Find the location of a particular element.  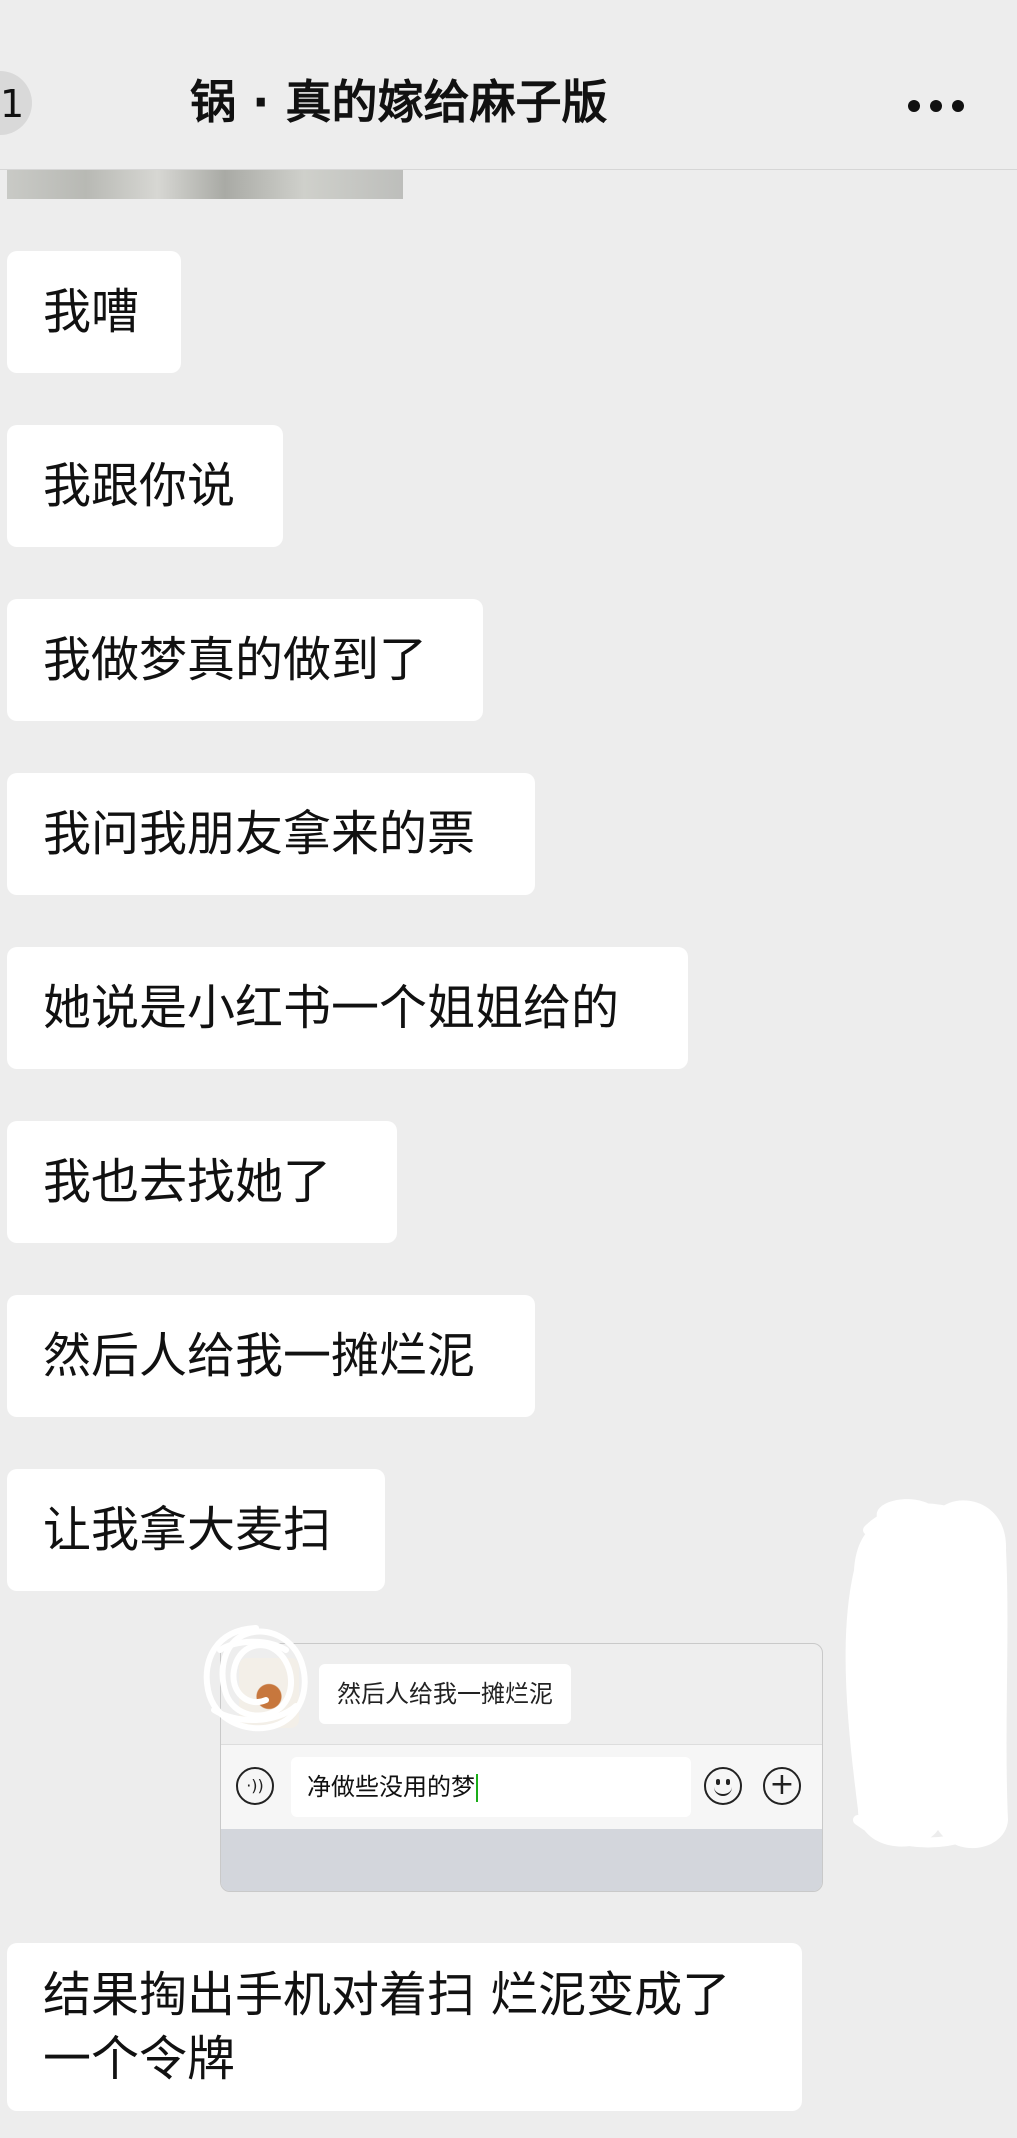

chat-title: 锅 · 真的嫁给麻子版 is located at coordinates (399, 102).